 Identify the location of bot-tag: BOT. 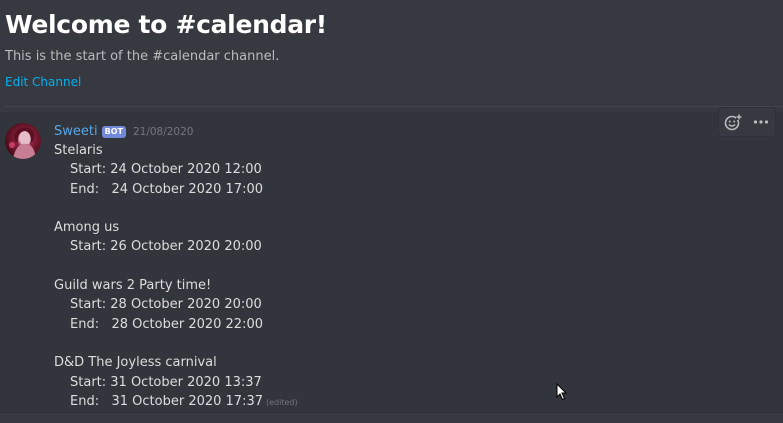
(113, 132).